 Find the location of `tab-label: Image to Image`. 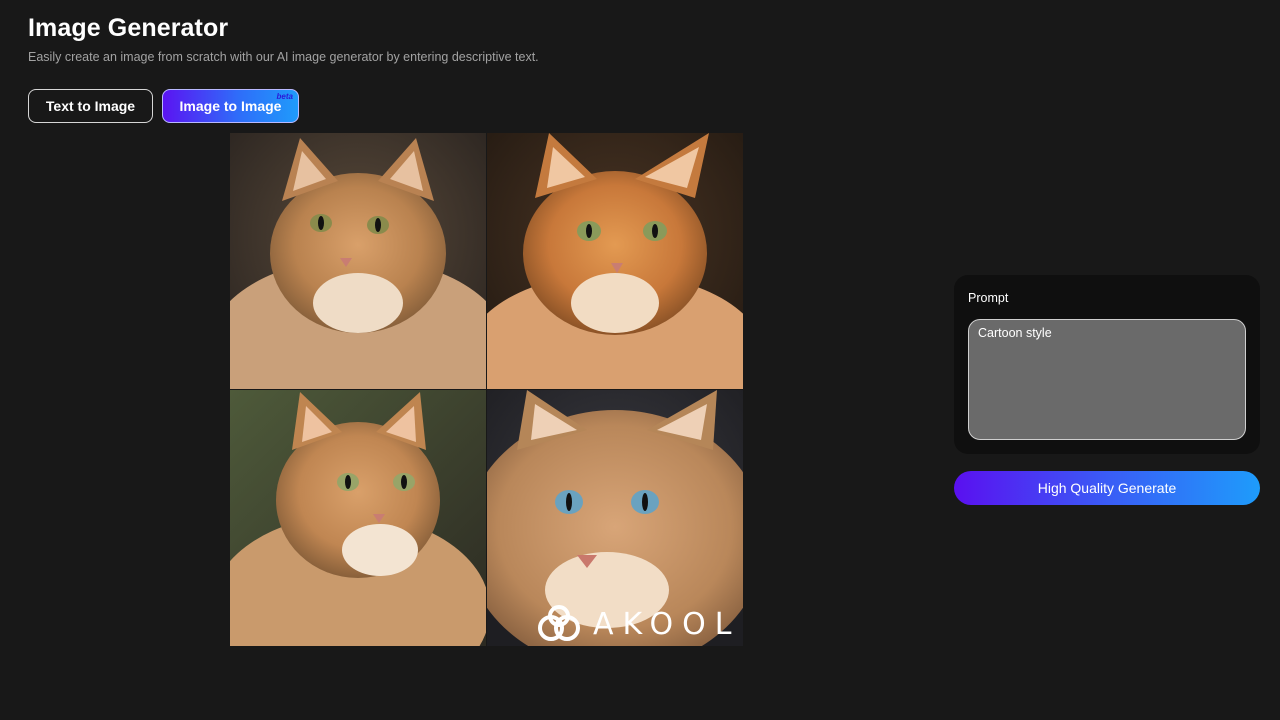

tab-label: Image to Image is located at coordinates (230, 106).